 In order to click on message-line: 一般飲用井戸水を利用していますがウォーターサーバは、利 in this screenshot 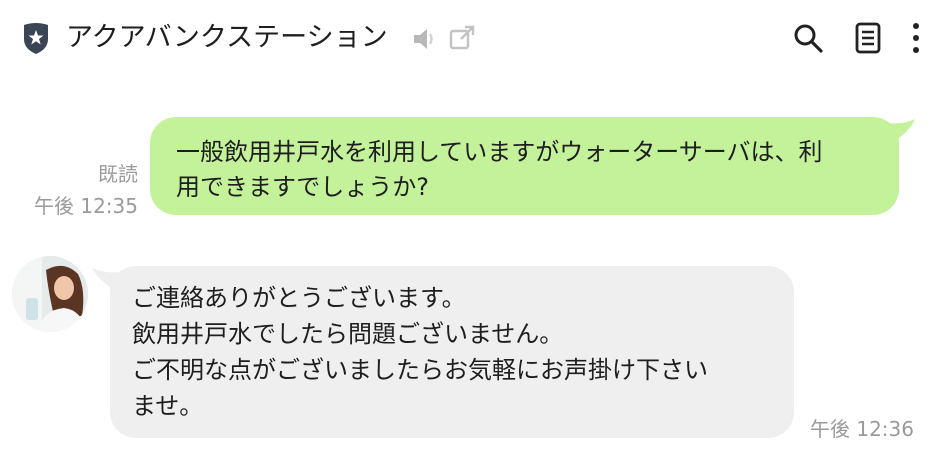, I will do `click(499, 152)`.